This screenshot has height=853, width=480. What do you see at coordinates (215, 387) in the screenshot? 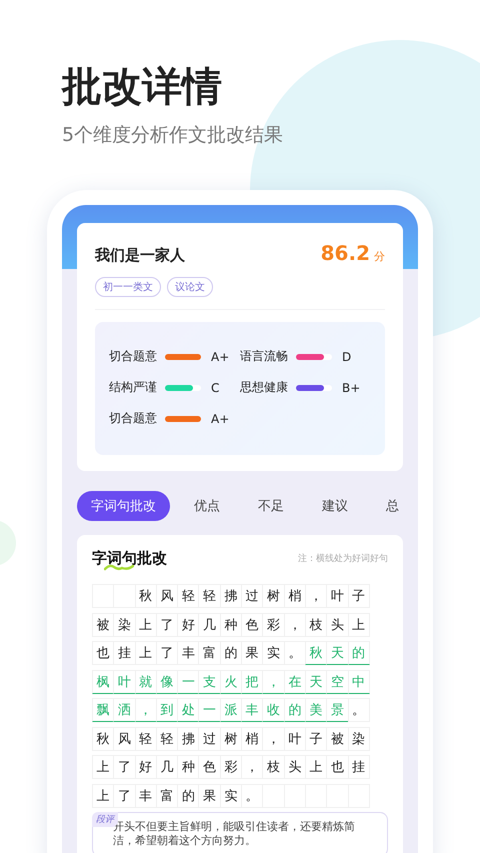
I see `metric-grade: C` at bounding box center [215, 387].